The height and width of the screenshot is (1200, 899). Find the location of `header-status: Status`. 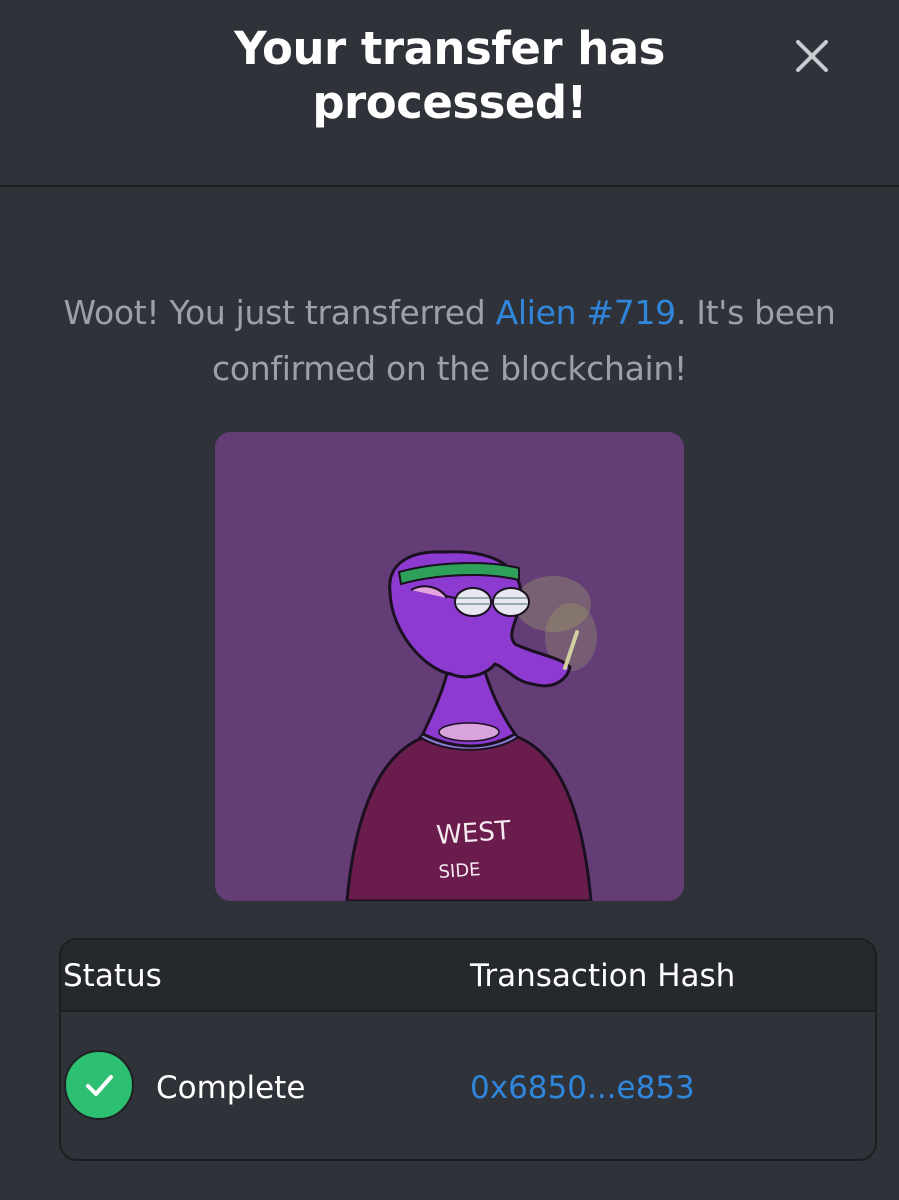

header-status: Status is located at coordinates (112, 976).